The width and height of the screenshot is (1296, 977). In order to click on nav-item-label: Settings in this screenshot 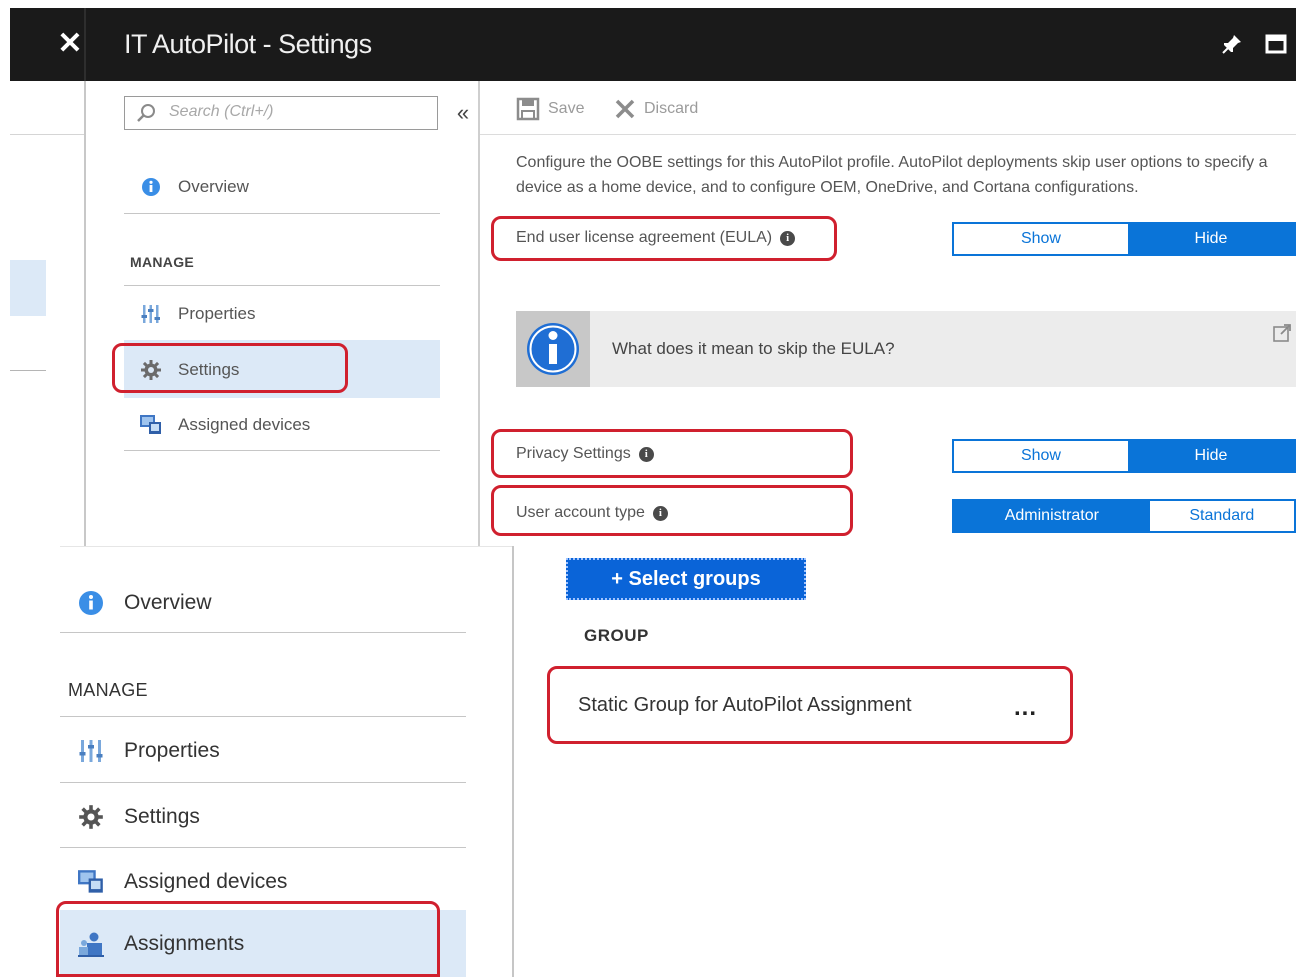, I will do `click(162, 816)`.